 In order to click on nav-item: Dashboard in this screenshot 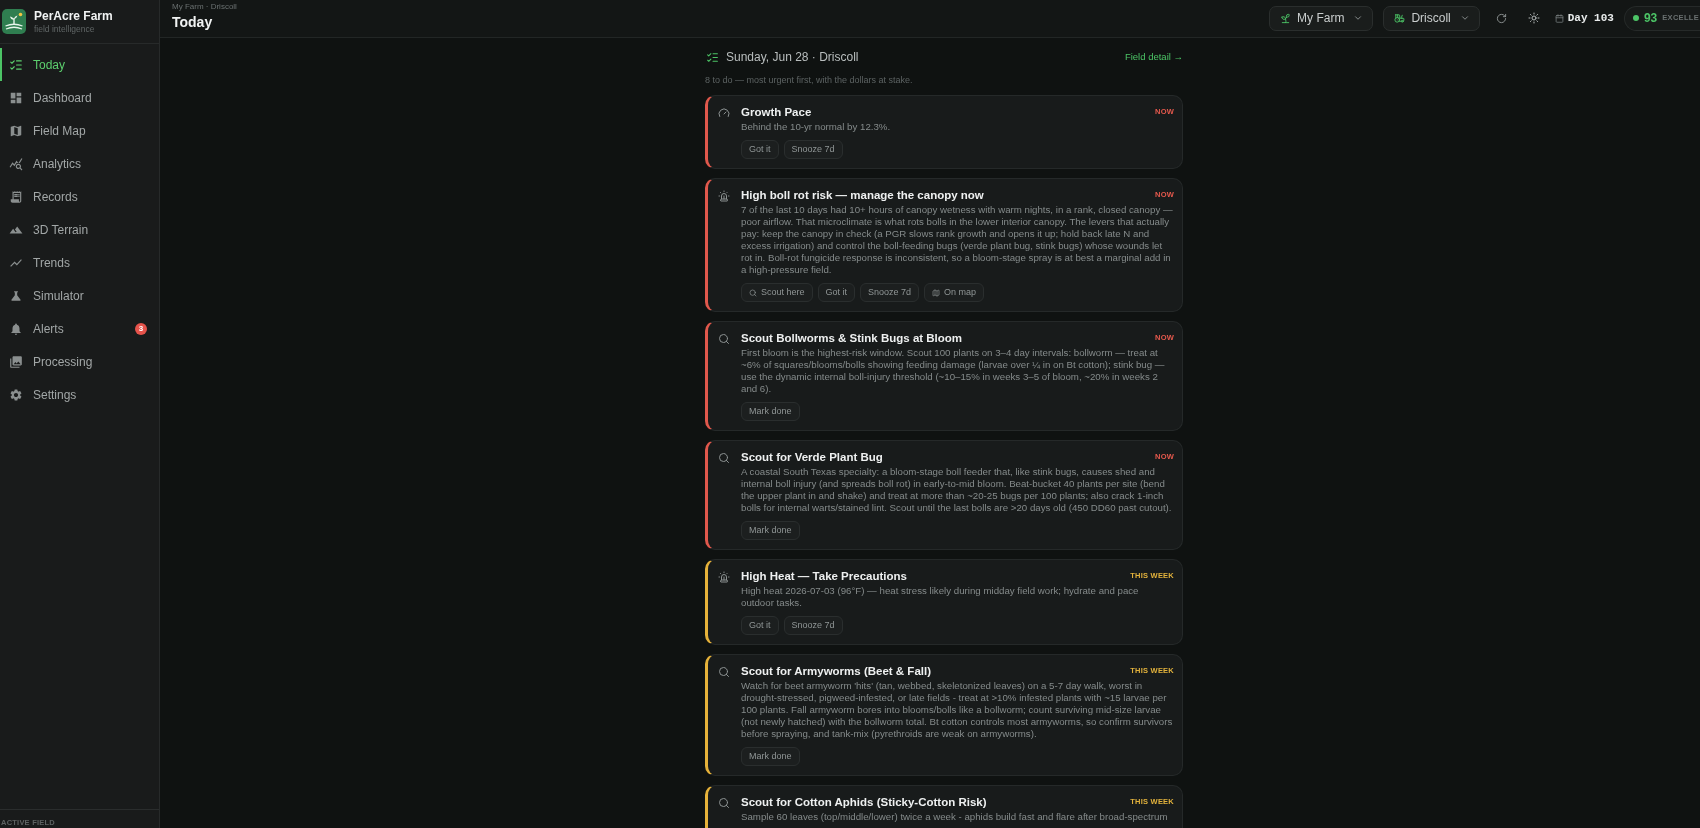, I will do `click(79, 97)`.